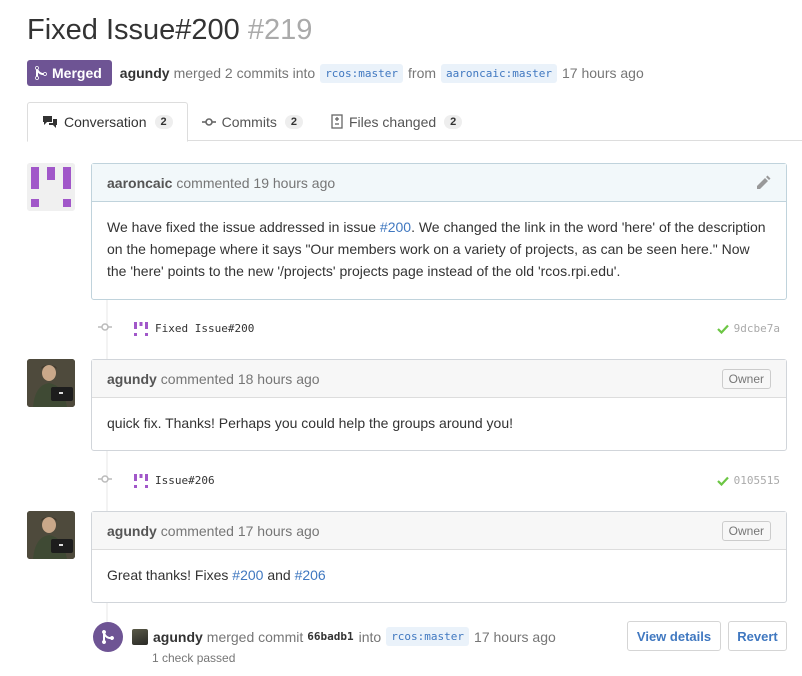 The height and width of the screenshot is (676, 802). Describe the element at coordinates (256, 182) in the screenshot. I see `comment-action: commented 19 hours ago` at that location.